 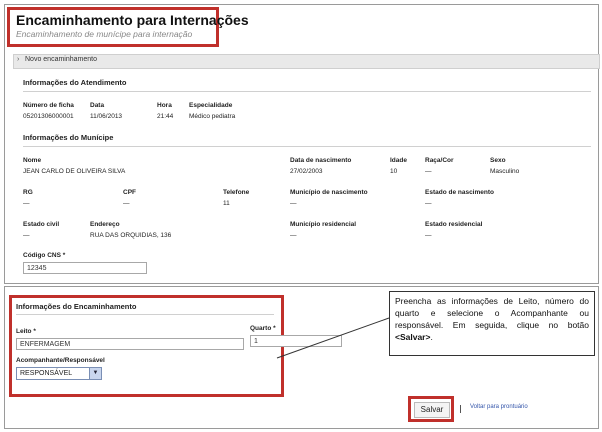 What do you see at coordinates (333, 338) in the screenshot?
I see `callout-connector` at bounding box center [333, 338].